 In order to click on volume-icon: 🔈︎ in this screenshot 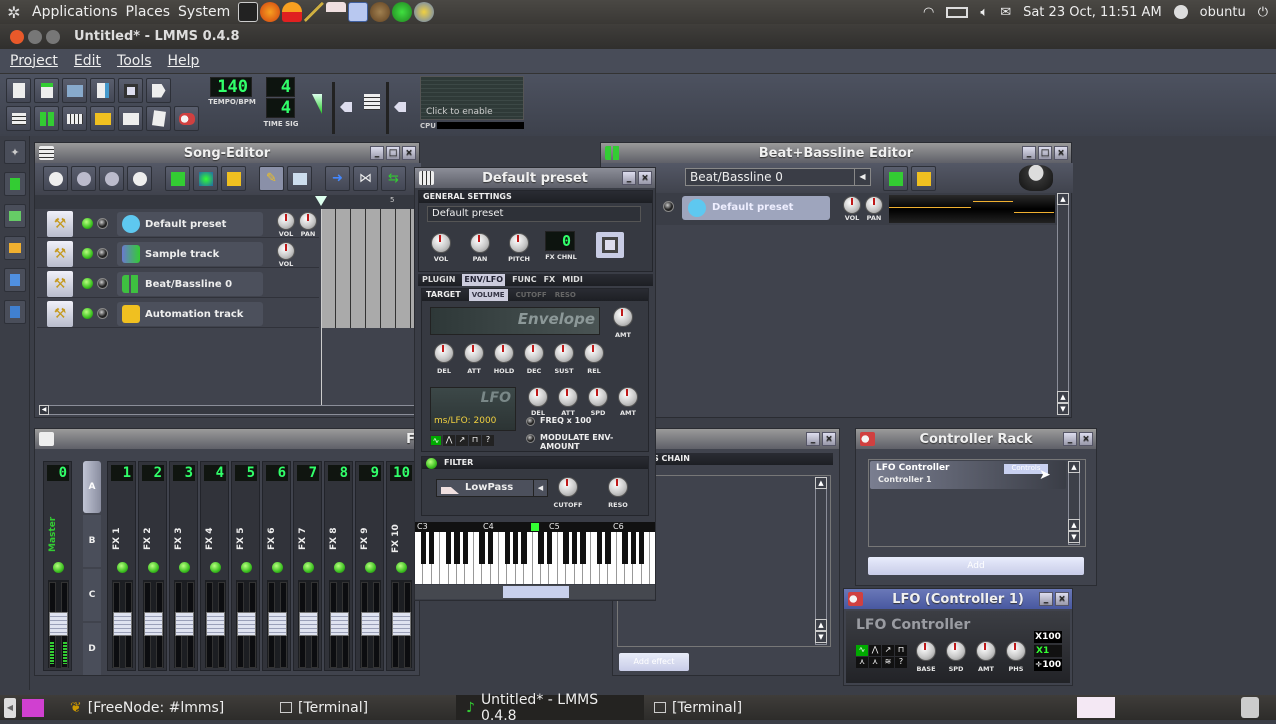, I will do `click(984, 12)`.